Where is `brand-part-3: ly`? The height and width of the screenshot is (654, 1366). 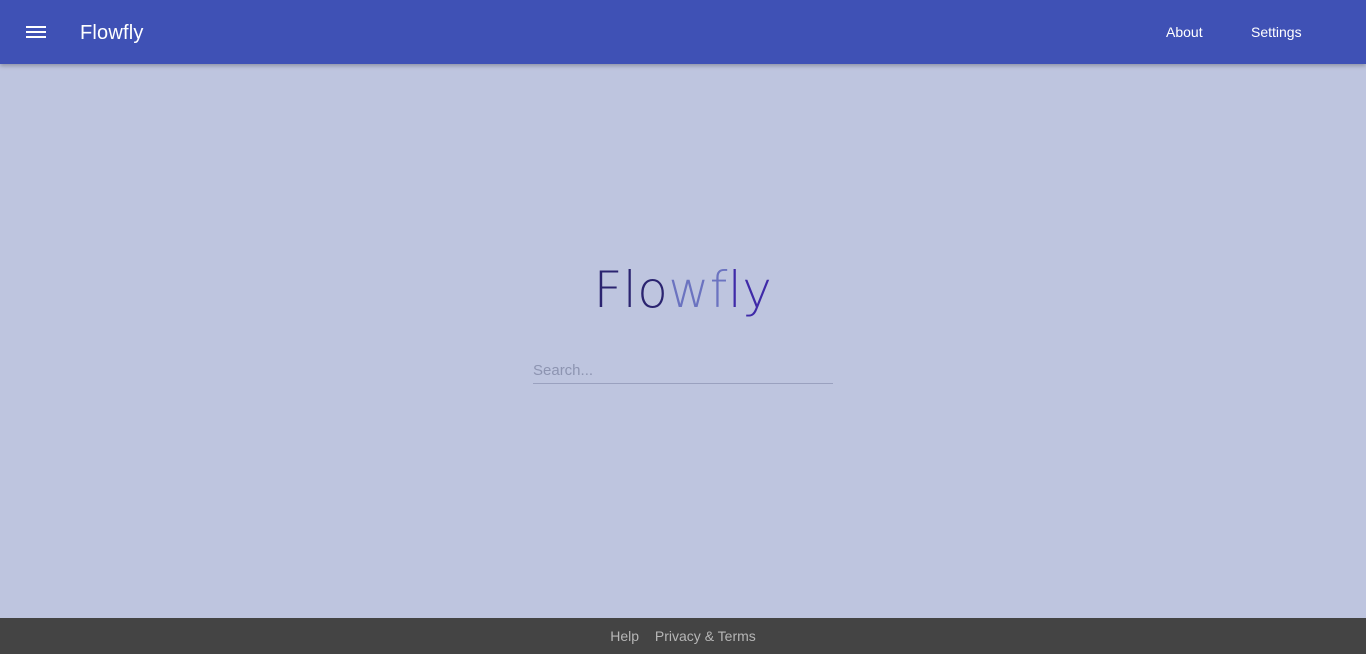 brand-part-3: ly is located at coordinates (750, 290).